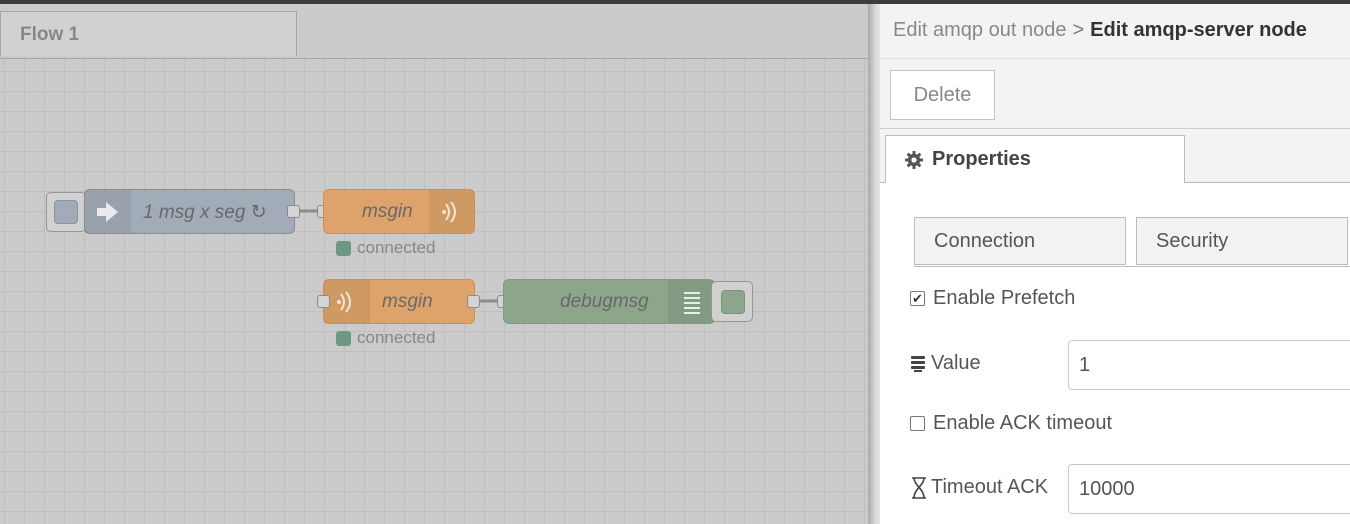 This screenshot has height=524, width=1350. I want to click on tray-header: Edit amqp out node > Edit amqp-server node, so click(1115, 31).